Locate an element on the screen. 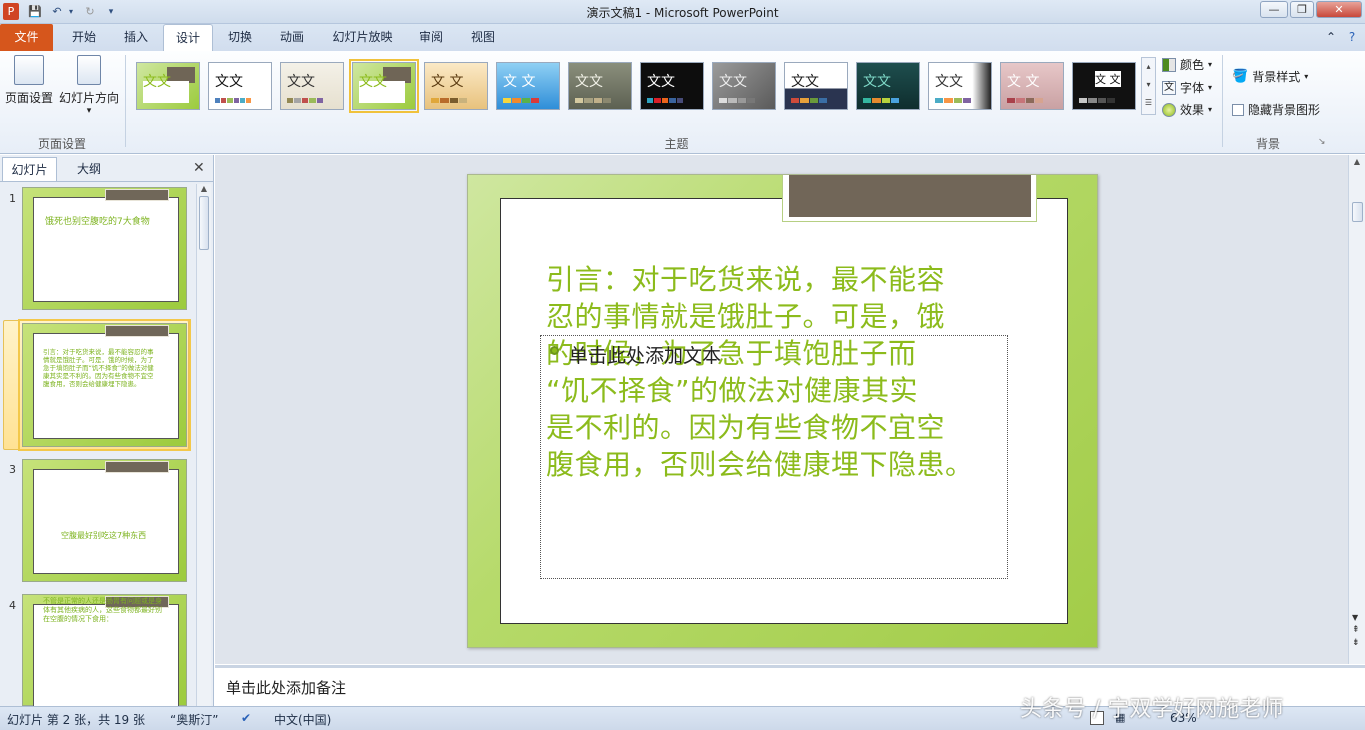 Image resolution: width=1365 pixels, height=730 pixels. maximize-icon: ❐ is located at coordinates (1302, 9).